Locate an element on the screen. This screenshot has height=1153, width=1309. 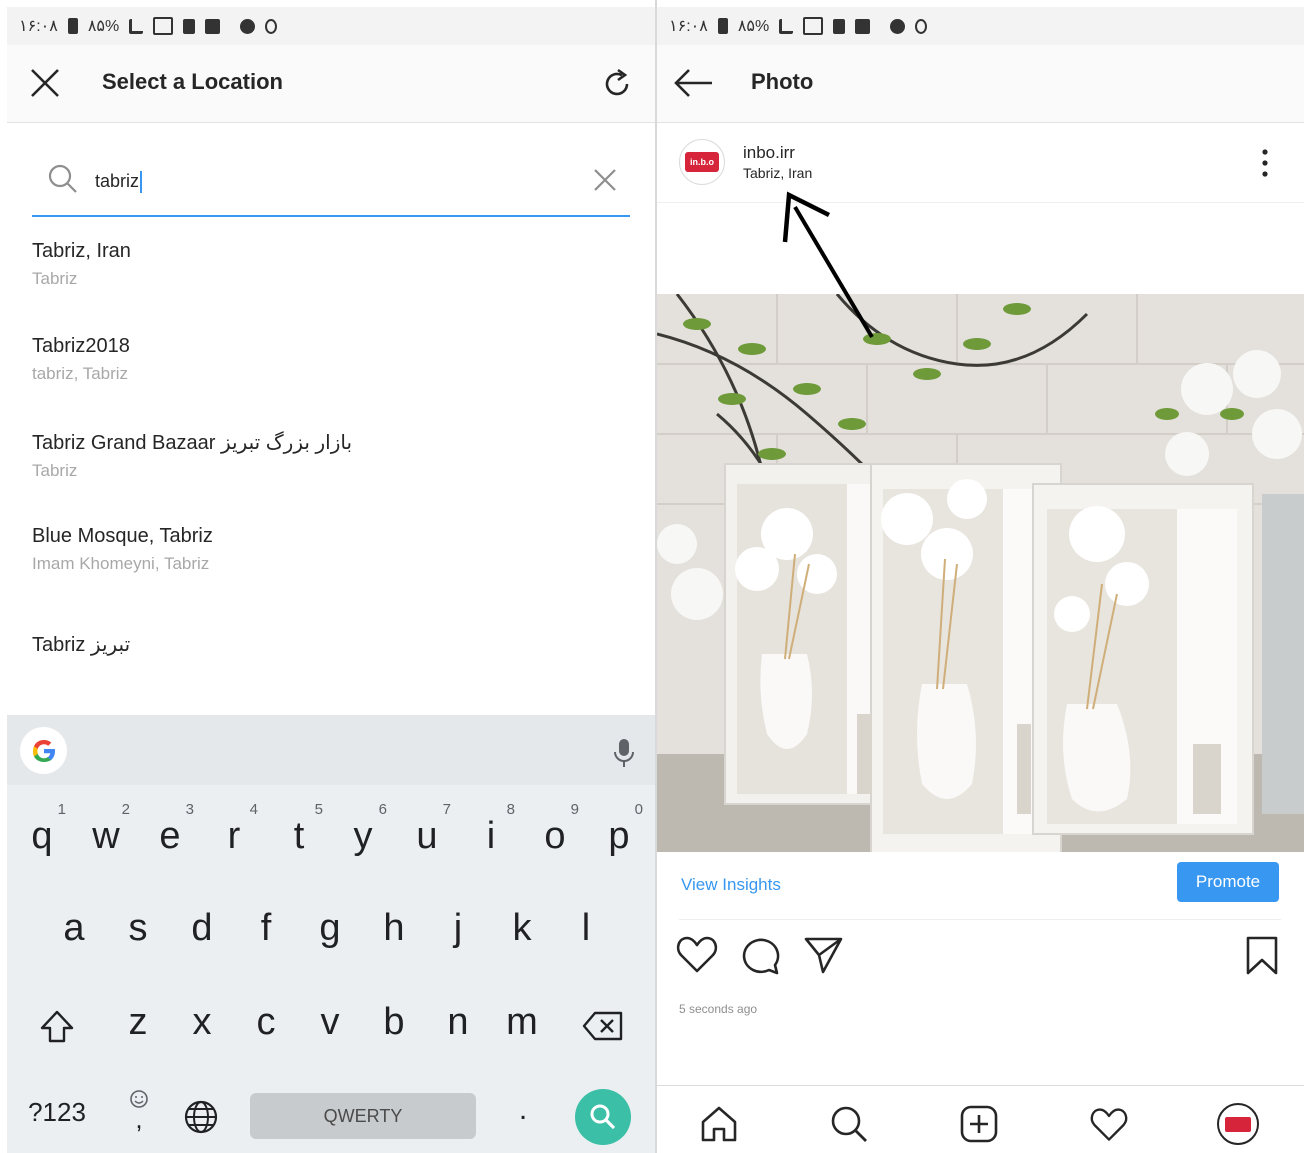
promote-button: Promote is located at coordinates (1228, 882).